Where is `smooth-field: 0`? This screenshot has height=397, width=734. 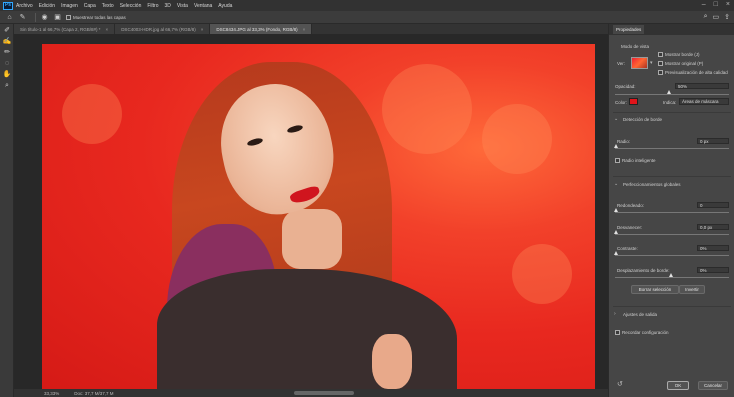 smooth-field: 0 is located at coordinates (713, 205).